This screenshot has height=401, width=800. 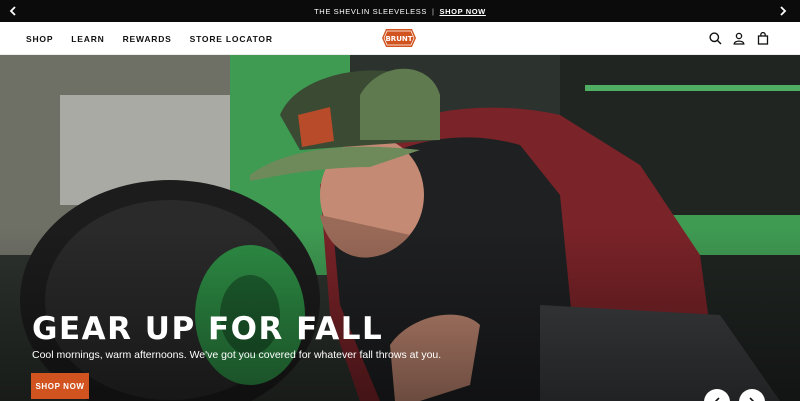 I want to click on announcement-next-button, so click(x=783, y=11).